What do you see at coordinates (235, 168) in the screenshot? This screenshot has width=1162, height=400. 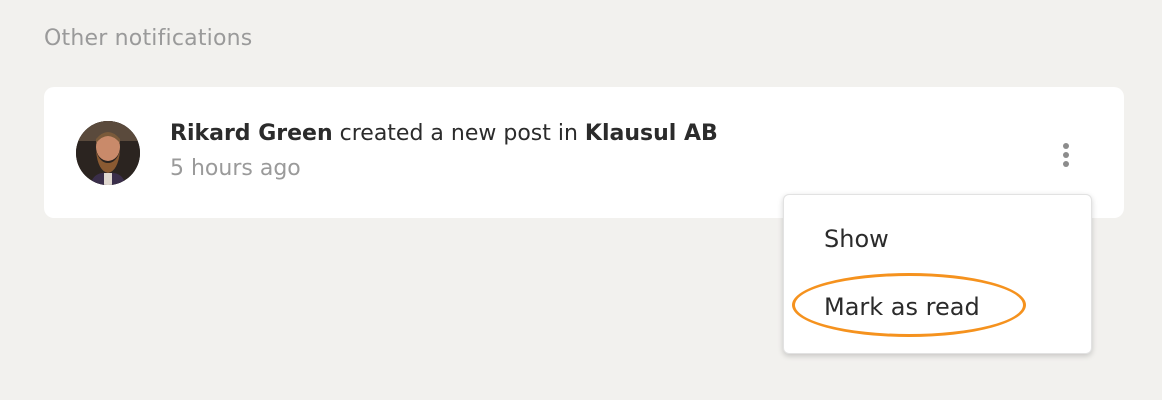 I see `notification-time: 5 hours ago` at bounding box center [235, 168].